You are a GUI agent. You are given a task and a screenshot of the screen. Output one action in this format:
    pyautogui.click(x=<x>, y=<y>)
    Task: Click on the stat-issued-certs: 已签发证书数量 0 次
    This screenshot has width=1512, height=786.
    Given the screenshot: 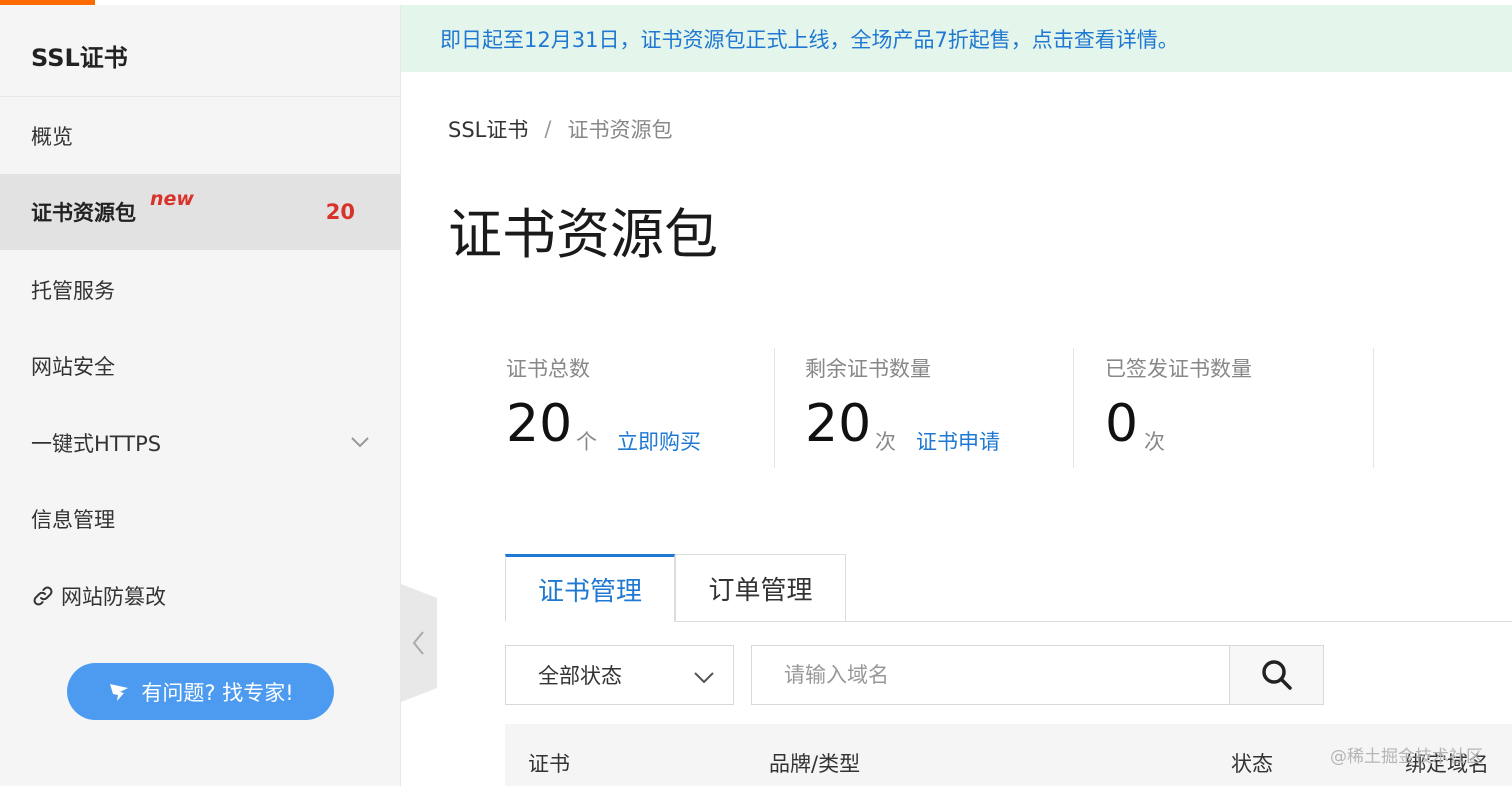 What is the action you would take?
    pyautogui.click(x=1224, y=408)
    